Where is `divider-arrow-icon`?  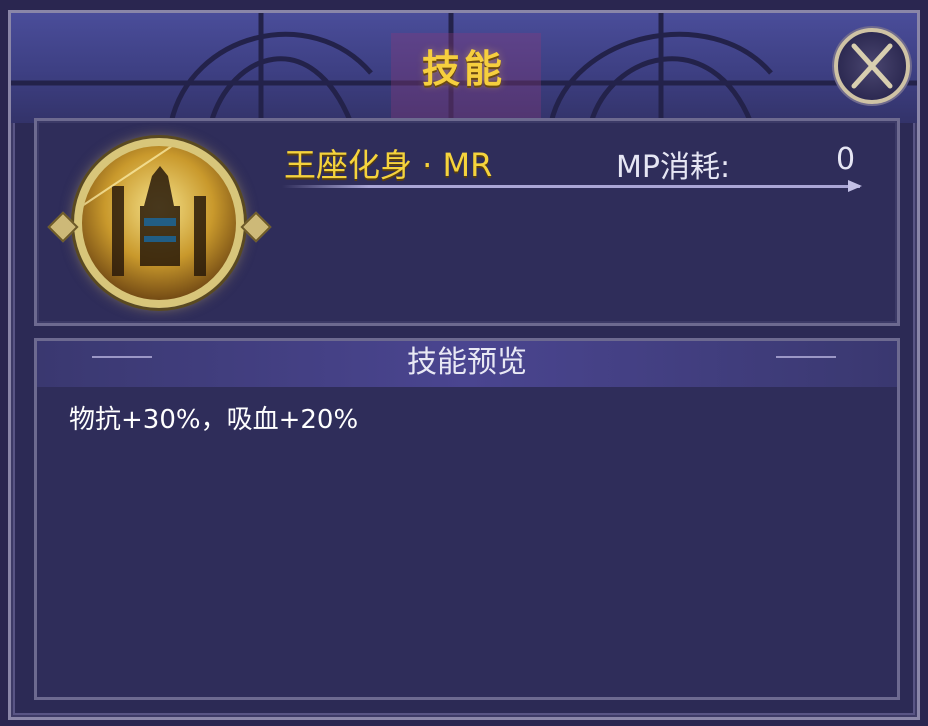 divider-arrow-icon is located at coordinates (855, 186).